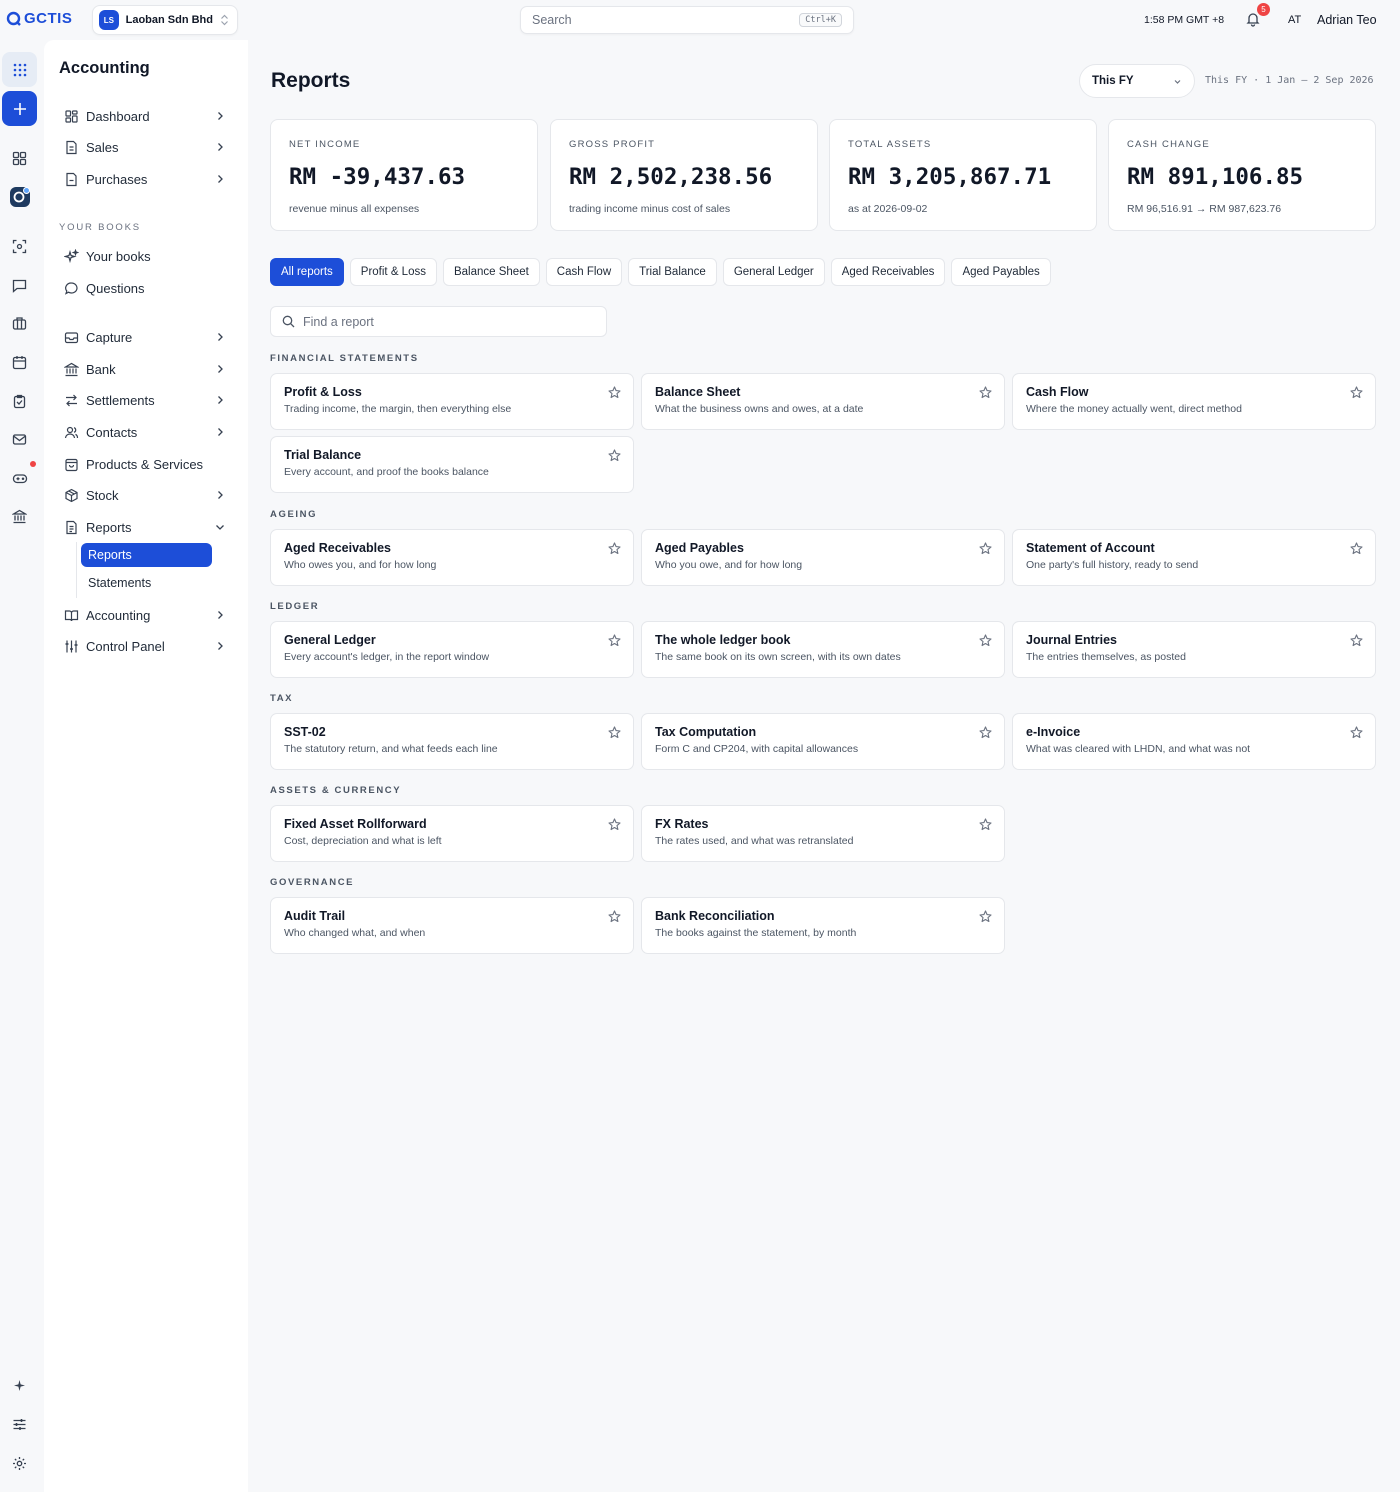 The image size is (1400, 1492). Describe the element at coordinates (145, 256) in the screenshot. I see `sidebar-item-your-books: Your books` at that location.